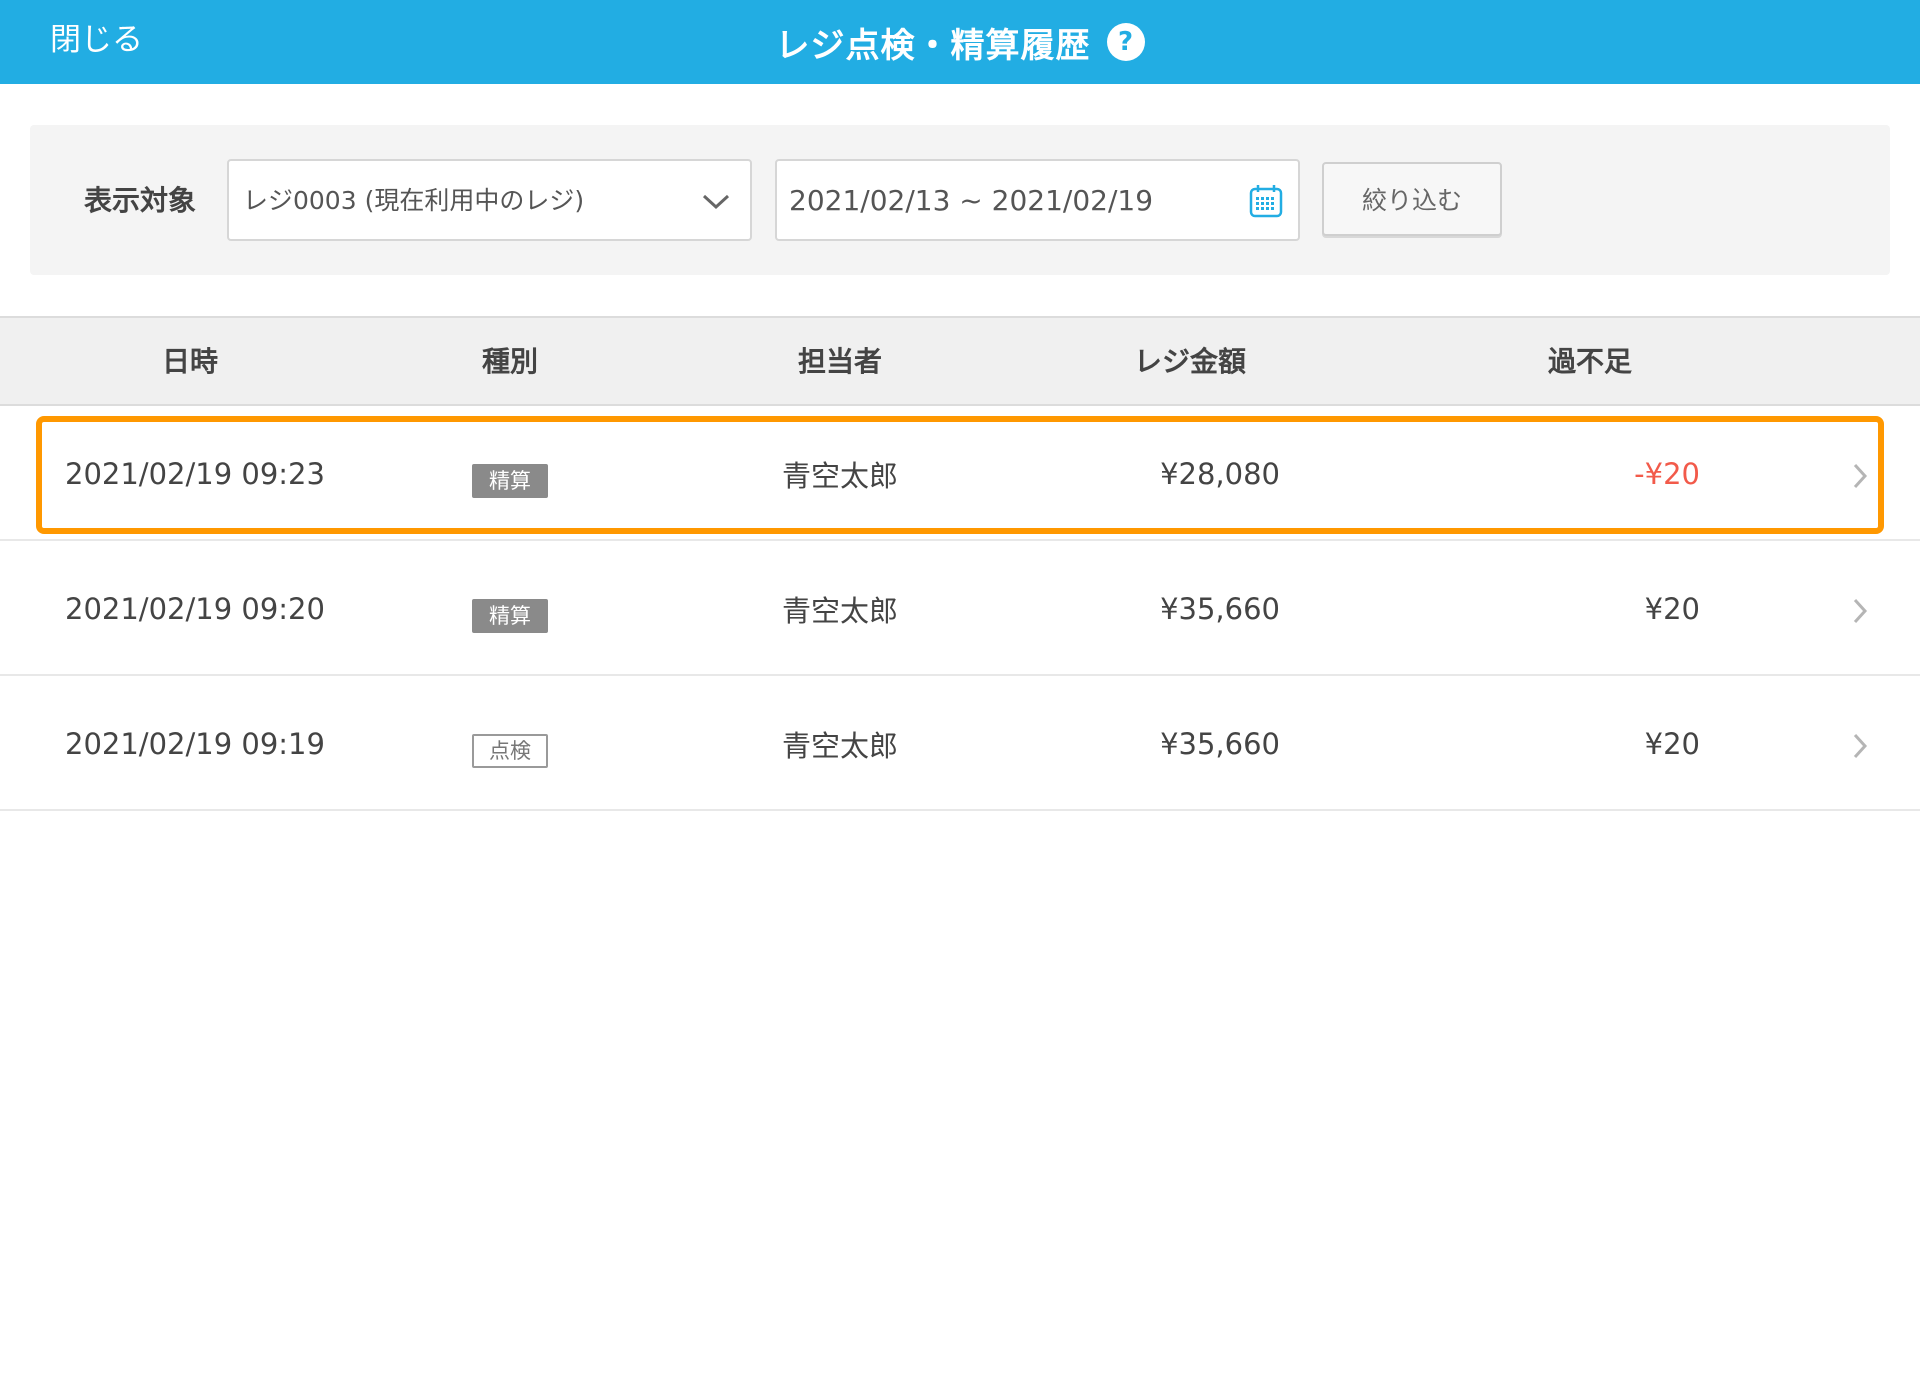 The image size is (1920, 1400). What do you see at coordinates (960, 473) in the screenshot?
I see `table-row: 2021/02/19 09:23 精算 青空太郎 ¥28,080 -¥20` at bounding box center [960, 473].